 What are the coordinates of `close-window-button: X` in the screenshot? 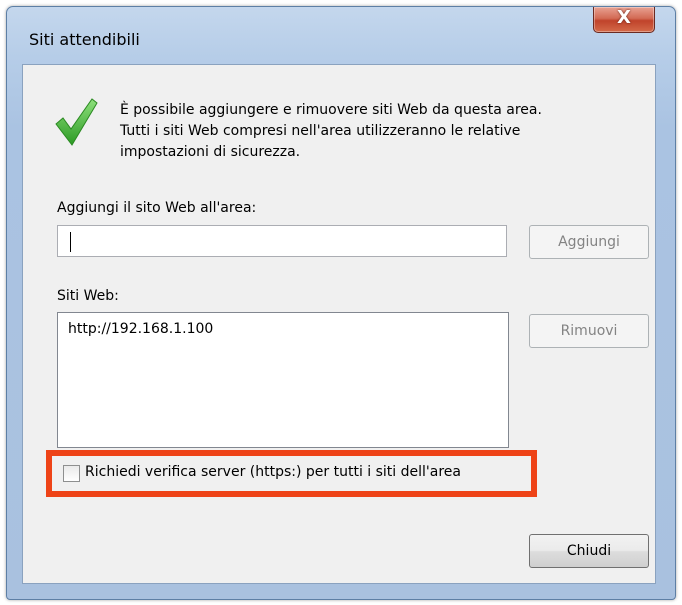 It's located at (624, 20).